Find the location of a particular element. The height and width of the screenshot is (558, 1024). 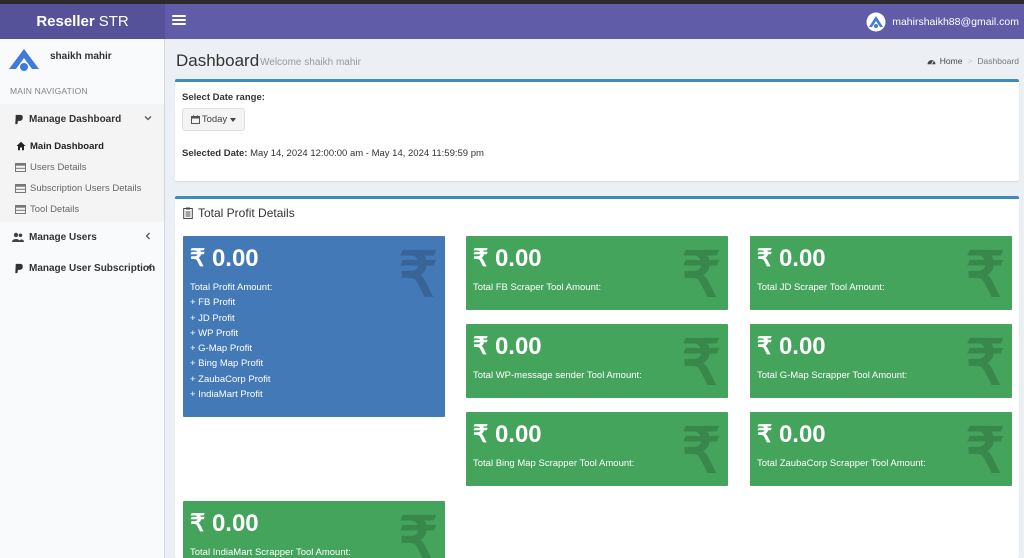

user-avatar-icon is located at coordinates (876, 21).